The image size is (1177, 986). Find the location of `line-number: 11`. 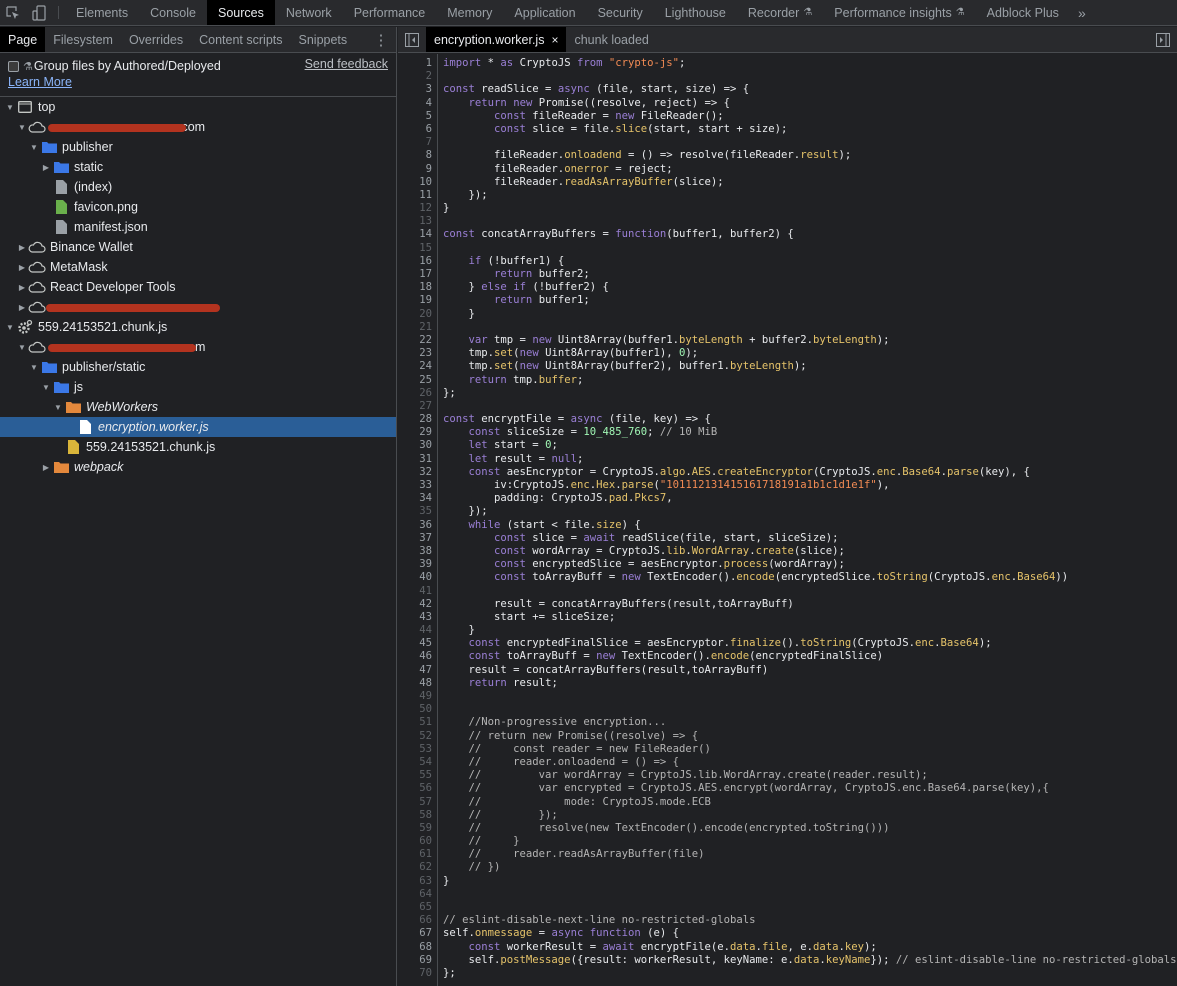

line-number: 11 is located at coordinates (417, 195).